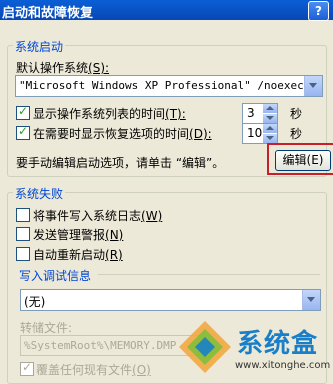 The image size is (333, 384). I want to click on default-os-dropdown-button, so click(313, 86).